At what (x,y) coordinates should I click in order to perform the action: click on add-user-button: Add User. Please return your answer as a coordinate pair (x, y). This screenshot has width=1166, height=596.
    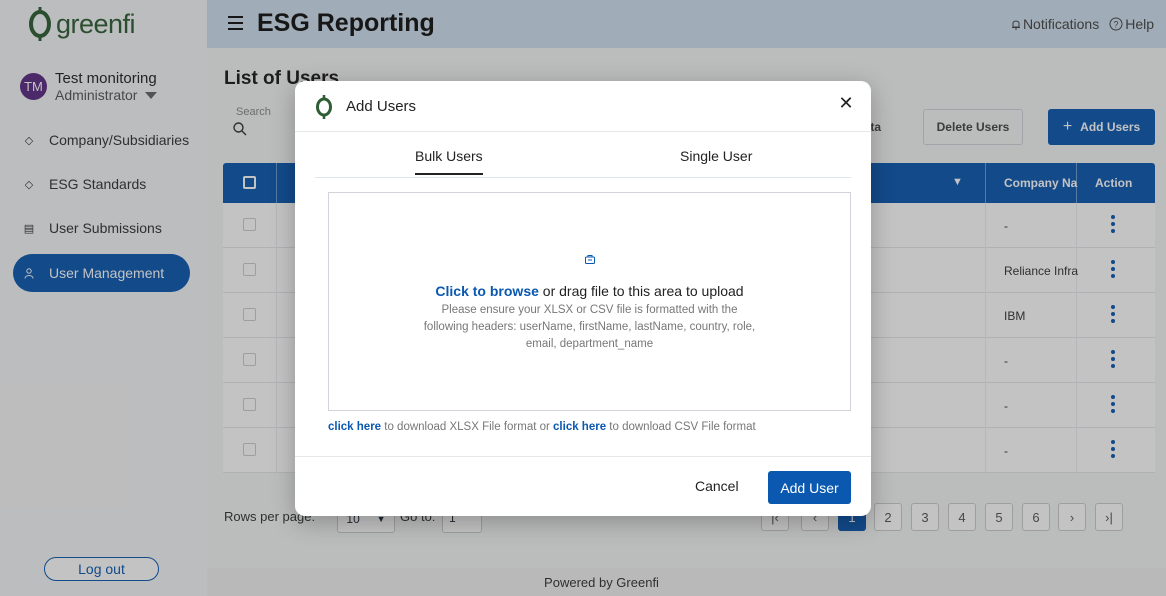
    Looking at the image, I should click on (809, 487).